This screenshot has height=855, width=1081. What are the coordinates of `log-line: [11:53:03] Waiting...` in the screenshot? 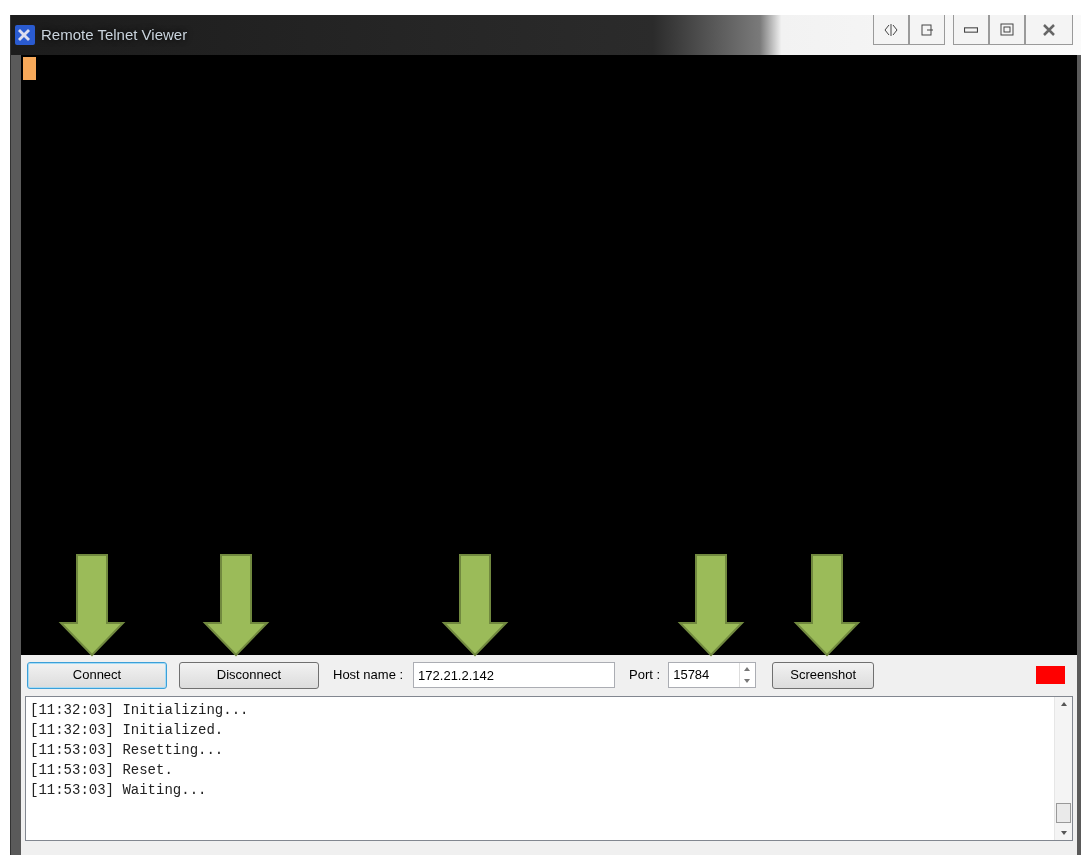 It's located at (119, 790).